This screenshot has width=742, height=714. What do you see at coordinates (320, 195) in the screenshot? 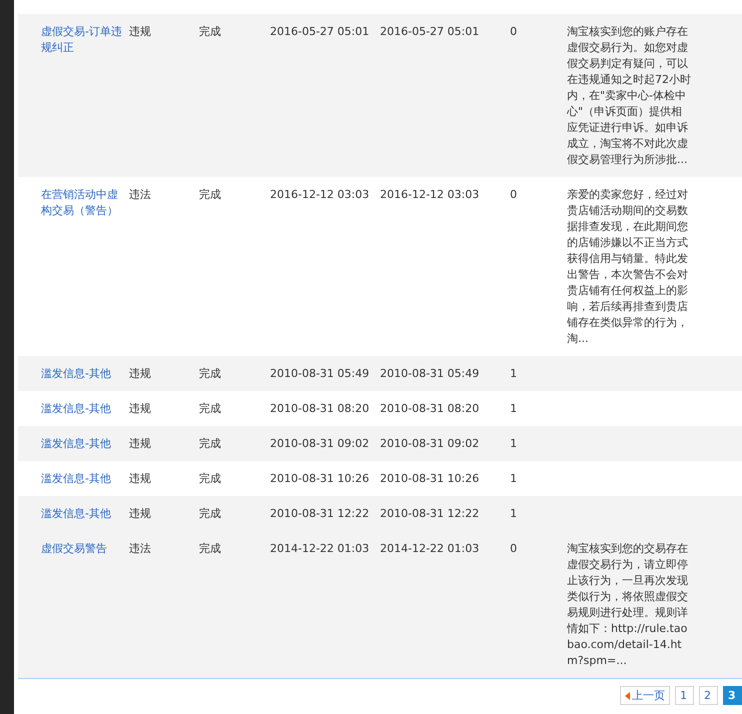
I see `start-time: 2016-12-12 03:03` at bounding box center [320, 195].